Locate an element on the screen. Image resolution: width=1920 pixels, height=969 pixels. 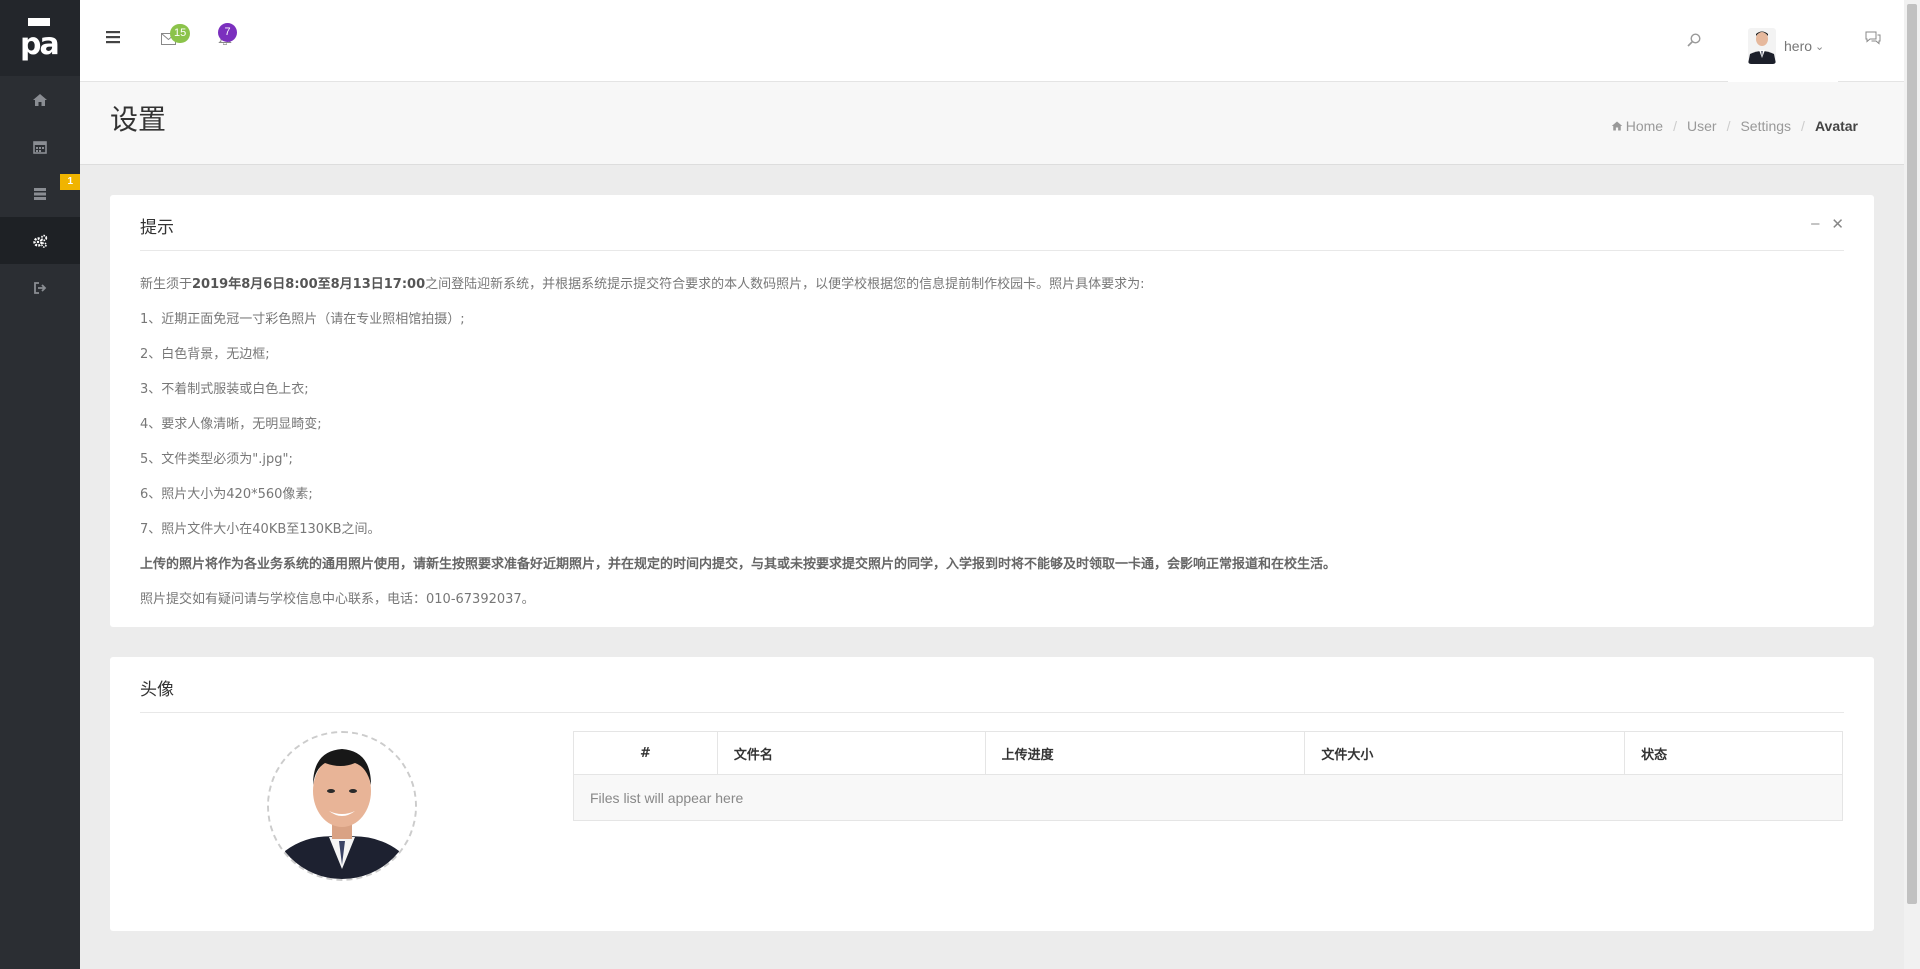
notice-contact: 照片提交如有疑问请与学校信息中心联系，电话：010-67392037。 is located at coordinates (337, 599).